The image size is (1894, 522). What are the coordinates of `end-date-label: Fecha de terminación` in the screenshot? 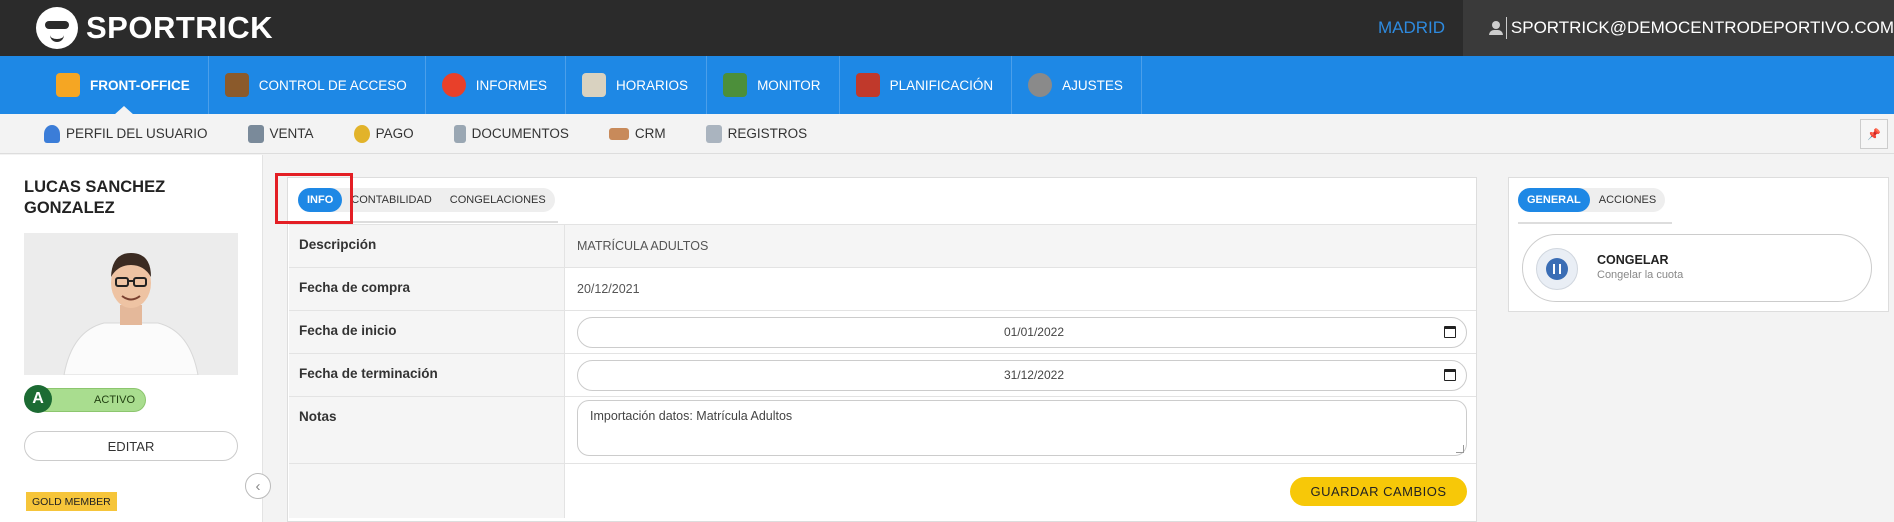 It's located at (427, 375).